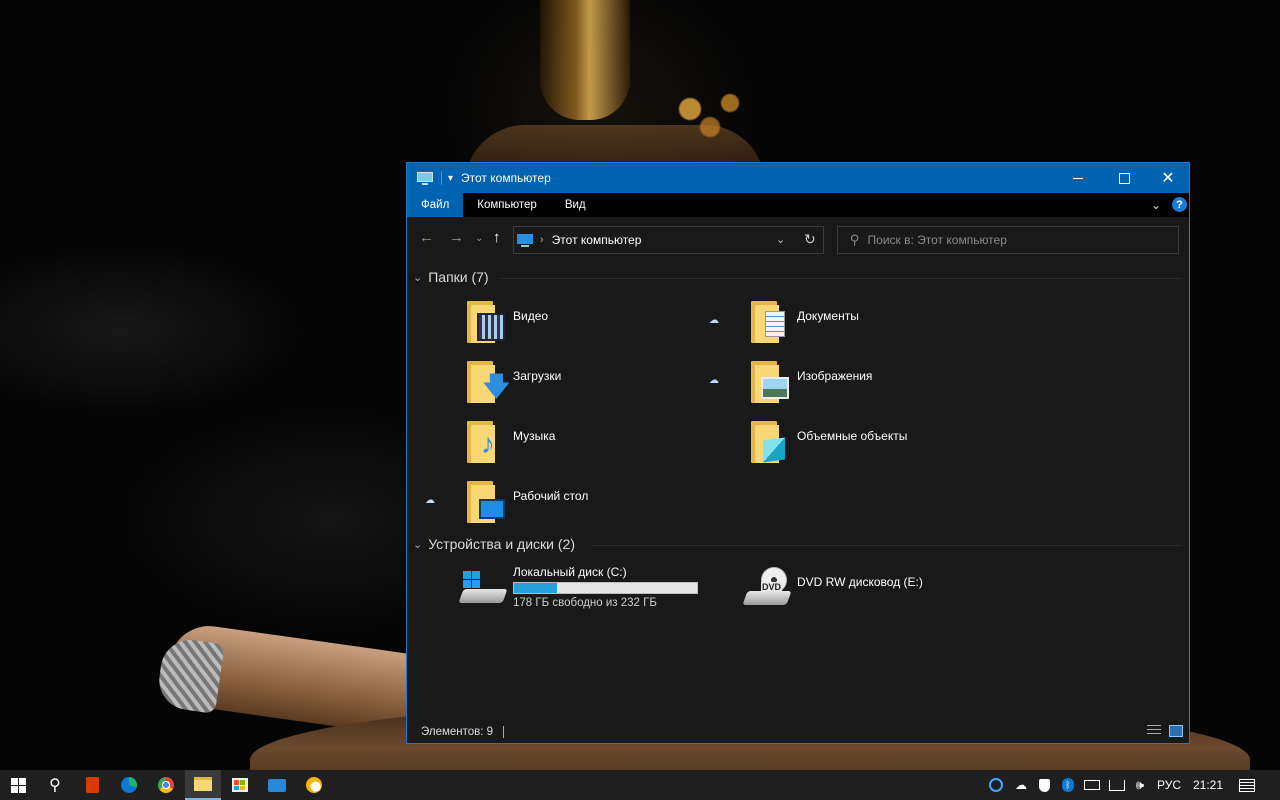 This screenshot has width=1280, height=800. What do you see at coordinates (507, 205) in the screenshot?
I see `tab-computer: Компьютер` at bounding box center [507, 205].